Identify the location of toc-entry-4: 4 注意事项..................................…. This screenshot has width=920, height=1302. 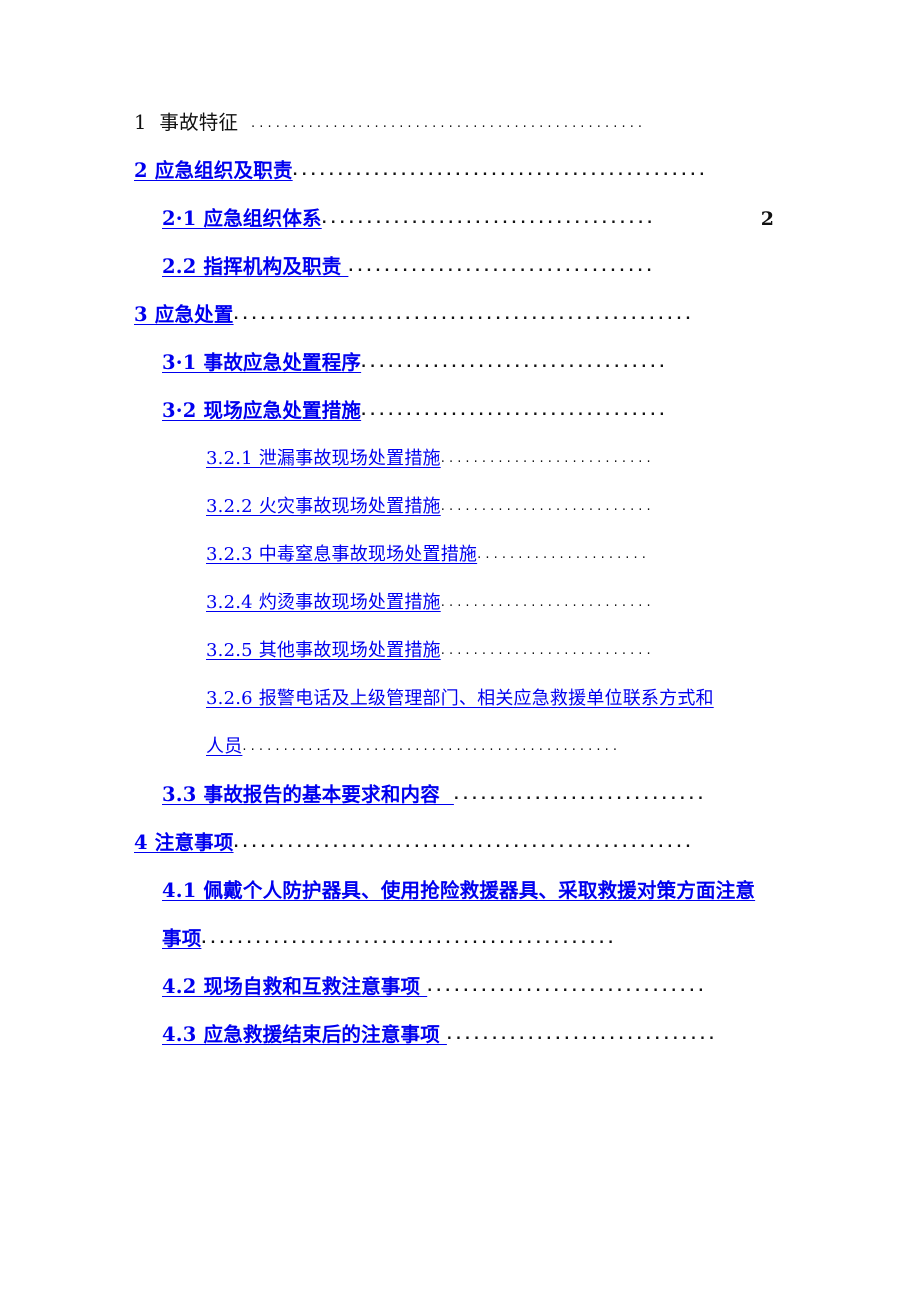
(454, 850).